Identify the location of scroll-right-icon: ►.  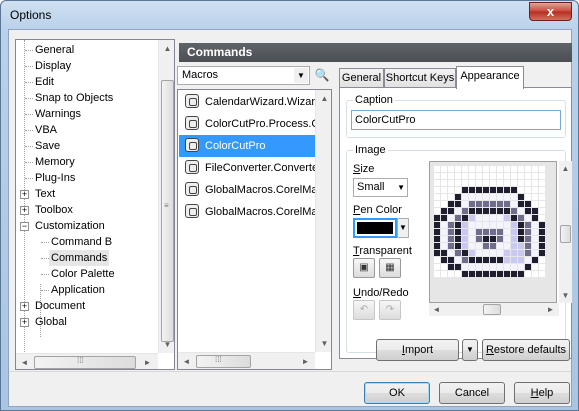
(147, 362).